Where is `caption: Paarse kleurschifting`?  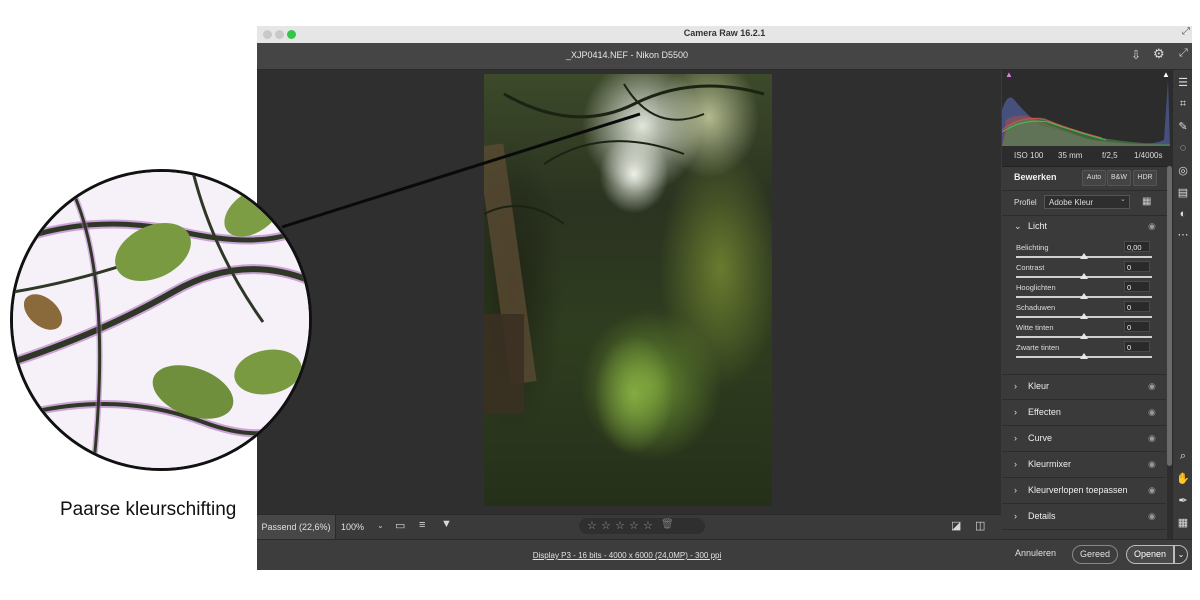
caption: Paarse kleurschifting is located at coordinates (148, 509).